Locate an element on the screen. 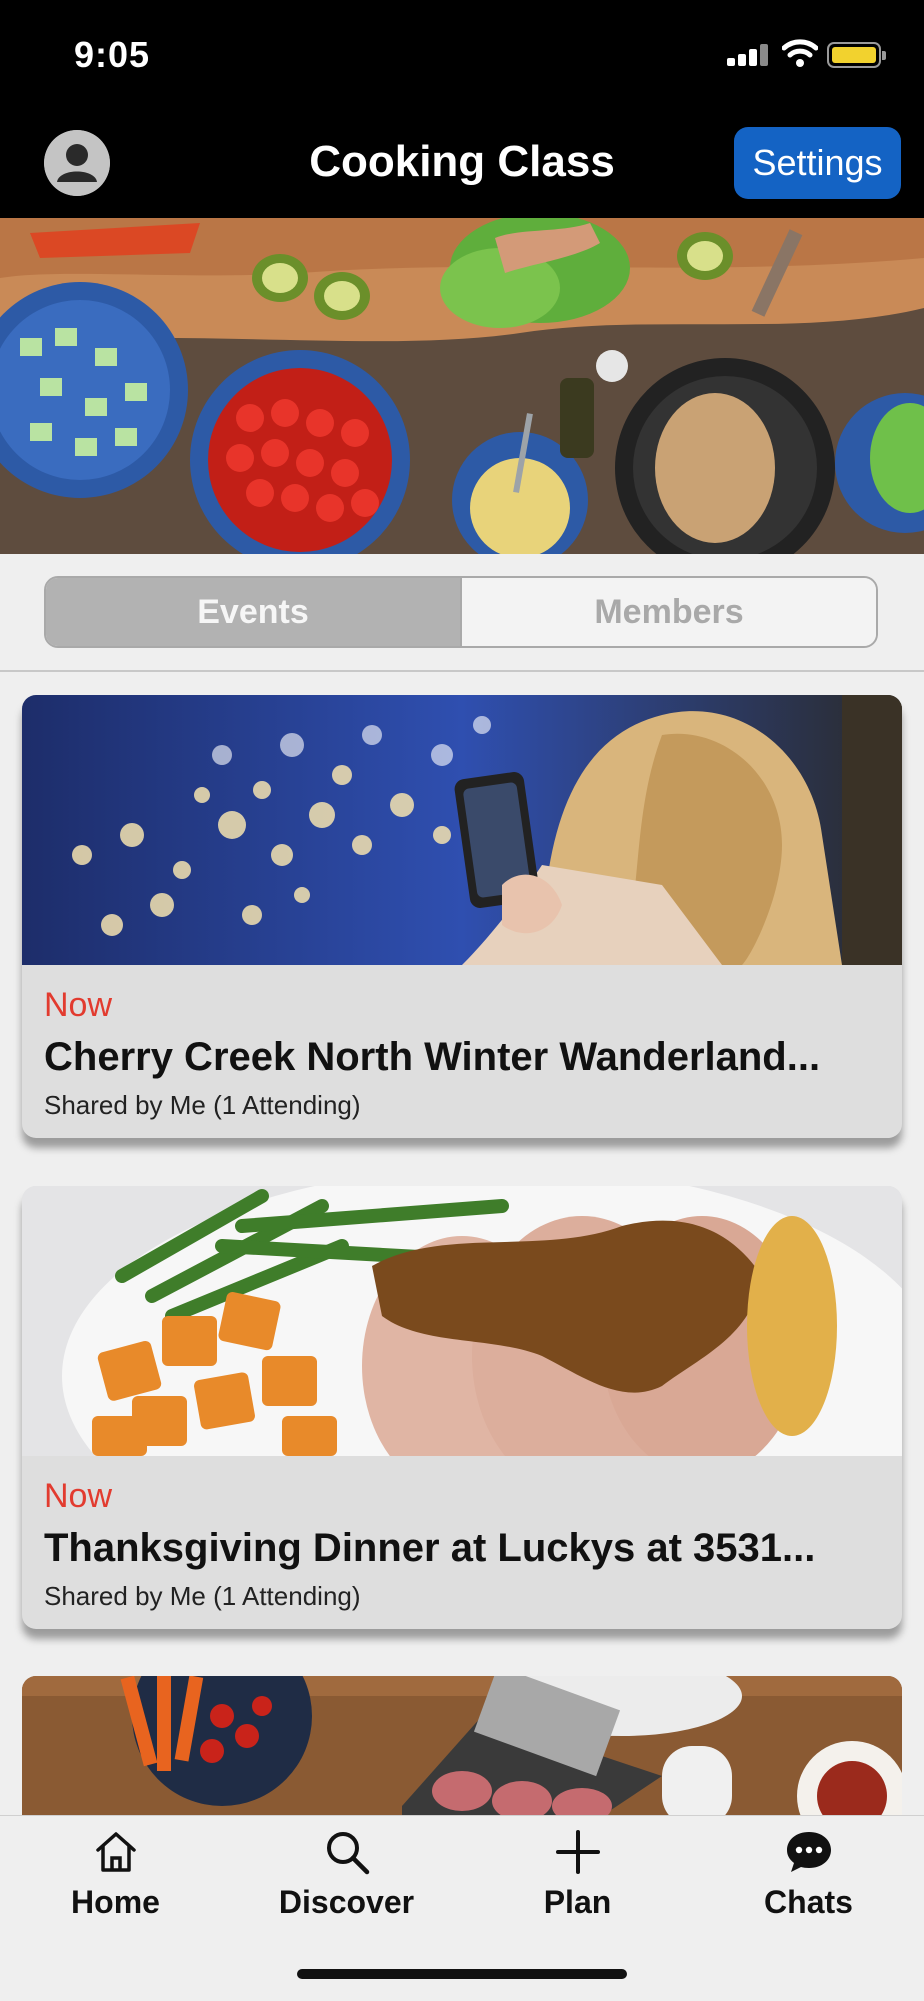  tab-label: Discover is located at coordinates (346, 1902).